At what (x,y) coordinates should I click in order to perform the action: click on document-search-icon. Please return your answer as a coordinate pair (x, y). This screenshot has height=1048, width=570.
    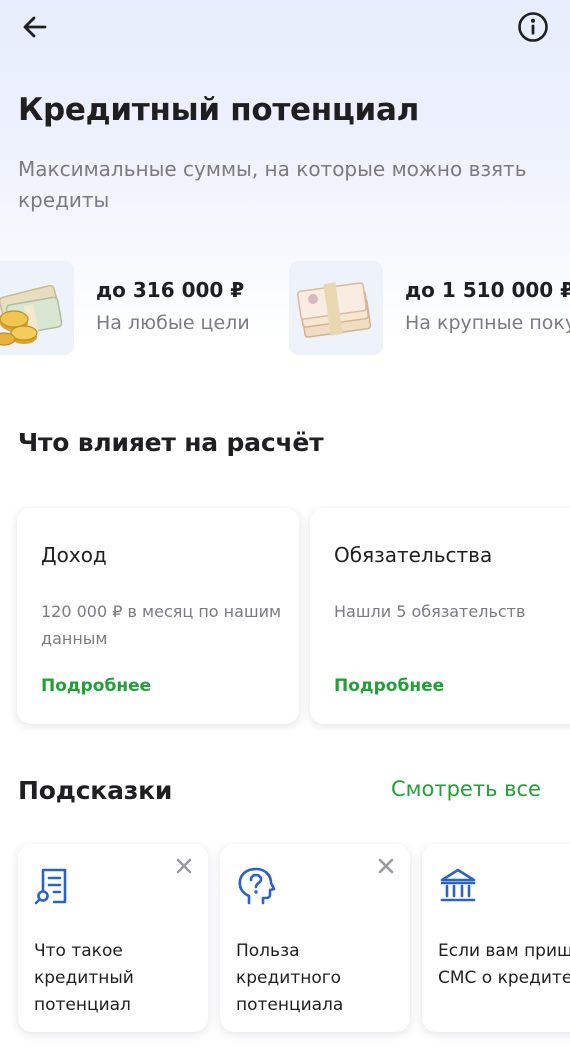
    Looking at the image, I should click on (50, 886).